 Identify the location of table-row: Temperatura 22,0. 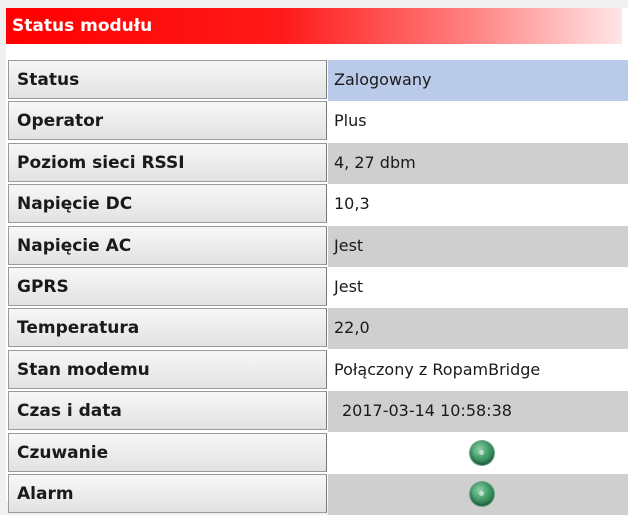
(318, 329).